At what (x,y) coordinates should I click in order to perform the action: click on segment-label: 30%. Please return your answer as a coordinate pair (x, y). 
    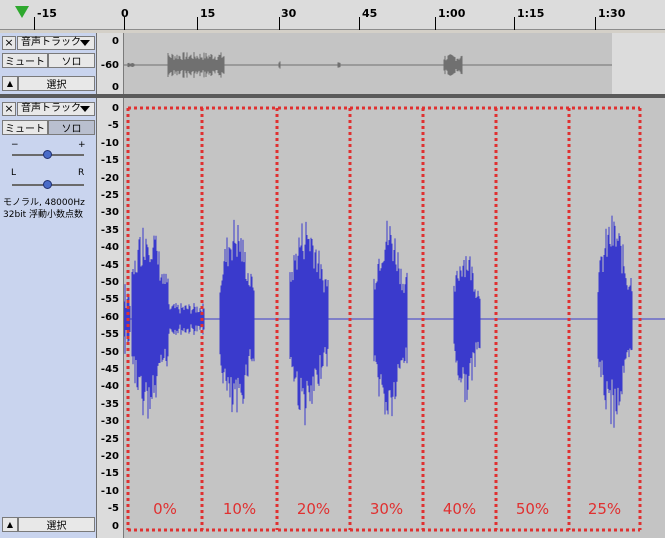
    Looking at the image, I should click on (386, 509).